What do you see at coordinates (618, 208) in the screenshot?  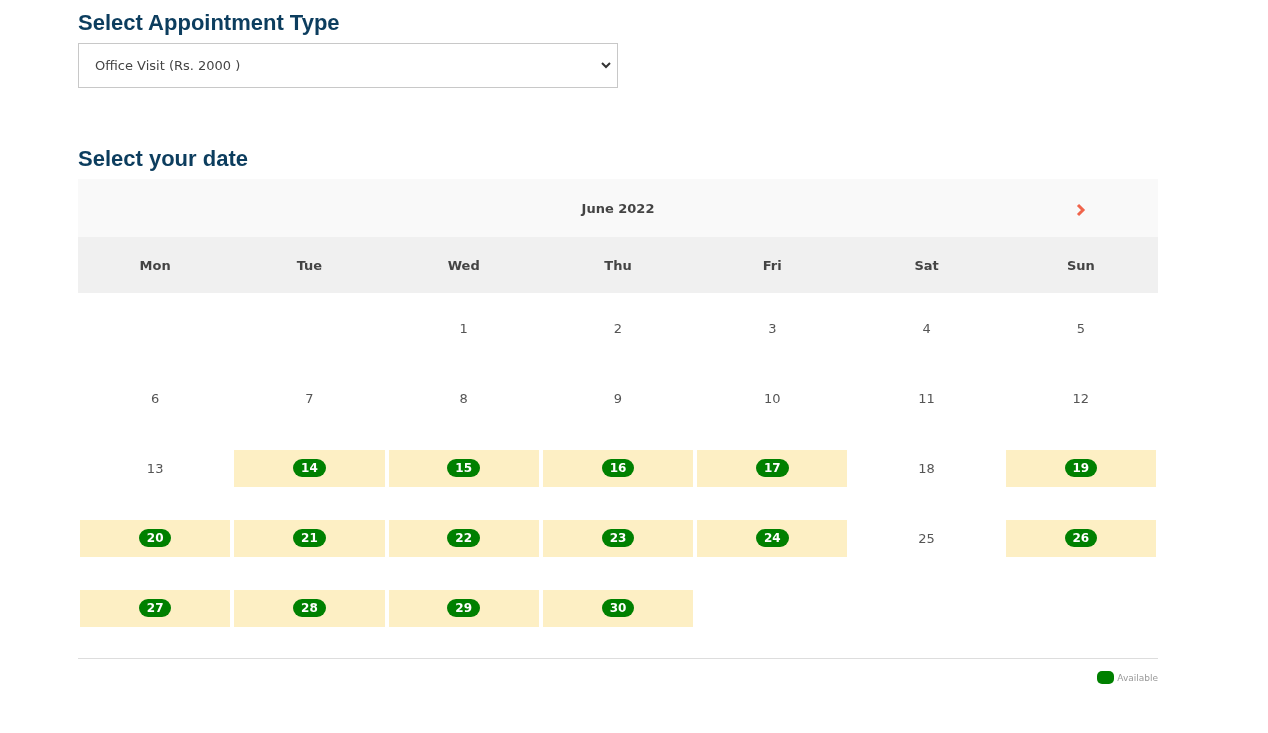 I see `month-label: June 2022` at bounding box center [618, 208].